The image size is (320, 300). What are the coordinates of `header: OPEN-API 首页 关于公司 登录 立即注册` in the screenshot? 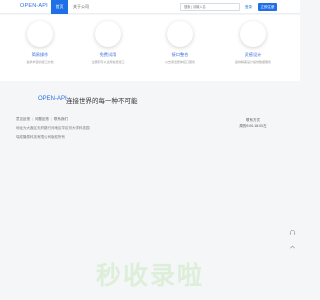 It's located at (150, 7).